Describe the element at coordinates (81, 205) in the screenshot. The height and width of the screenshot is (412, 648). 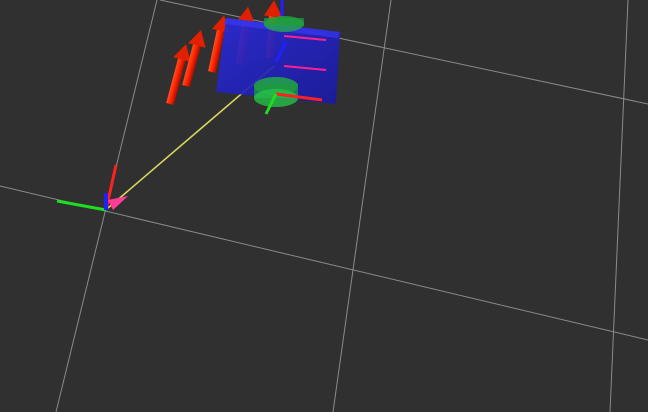
I see `world-y-axis` at that location.